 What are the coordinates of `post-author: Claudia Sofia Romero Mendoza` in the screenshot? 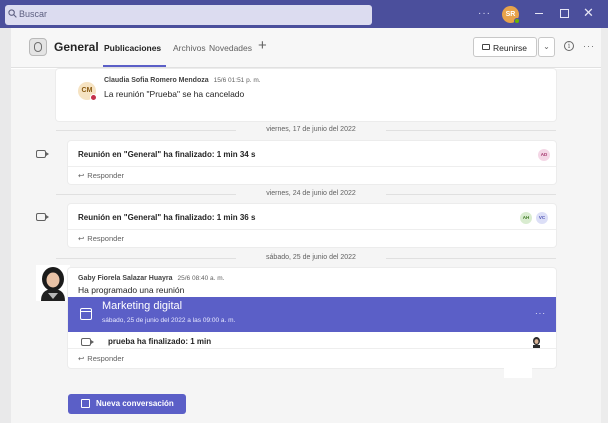 It's located at (156, 80).